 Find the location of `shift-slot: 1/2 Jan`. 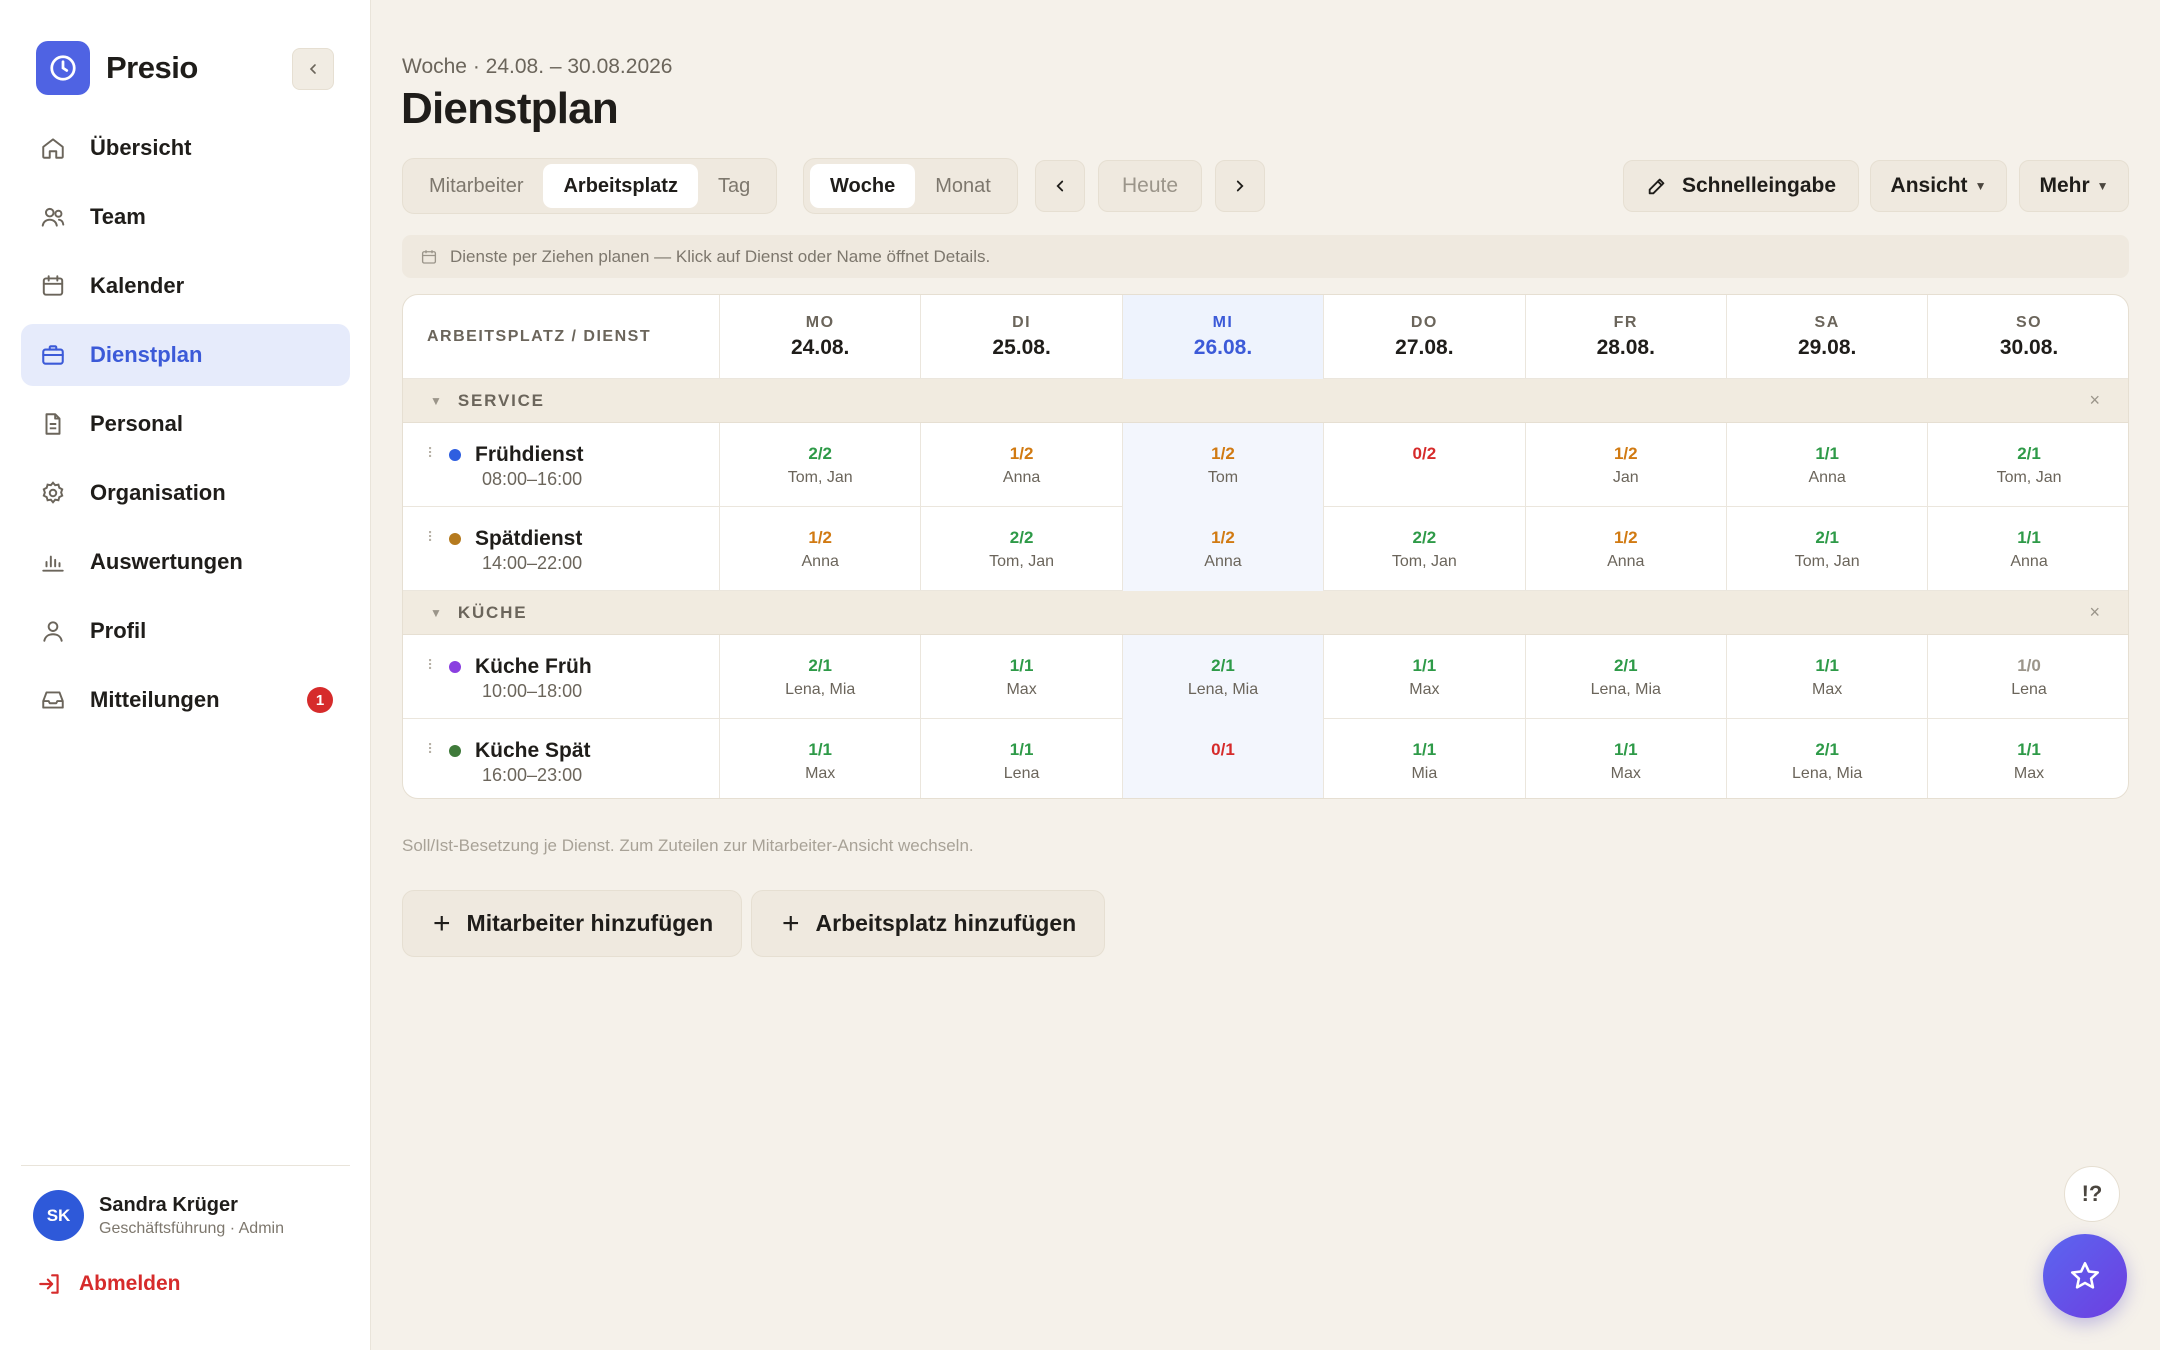

shift-slot: 1/2 Jan is located at coordinates (1626, 465).